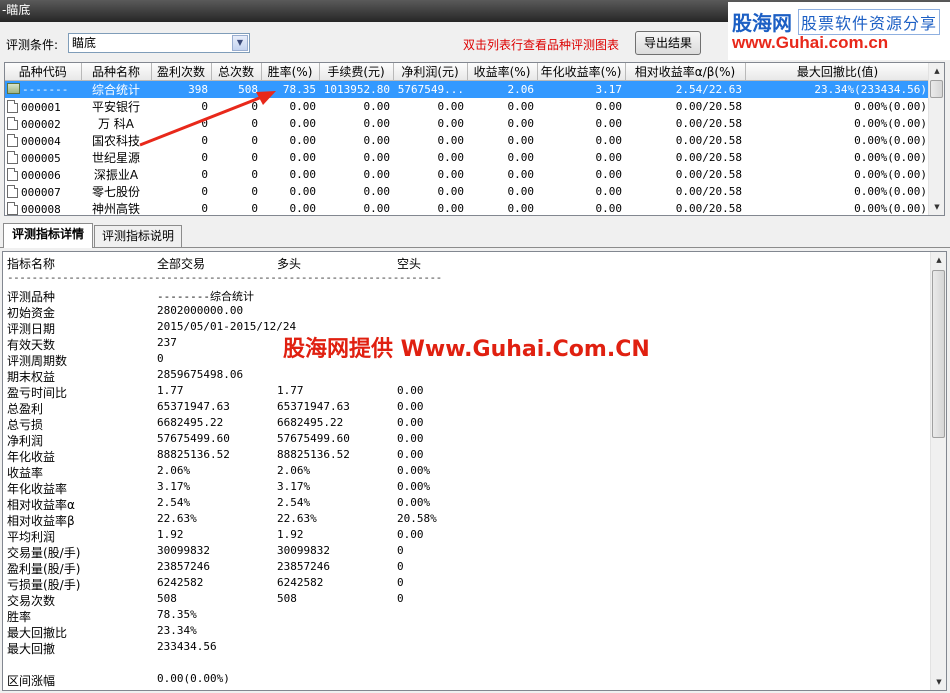  I want to click on cell-code: -------, so click(43, 89).